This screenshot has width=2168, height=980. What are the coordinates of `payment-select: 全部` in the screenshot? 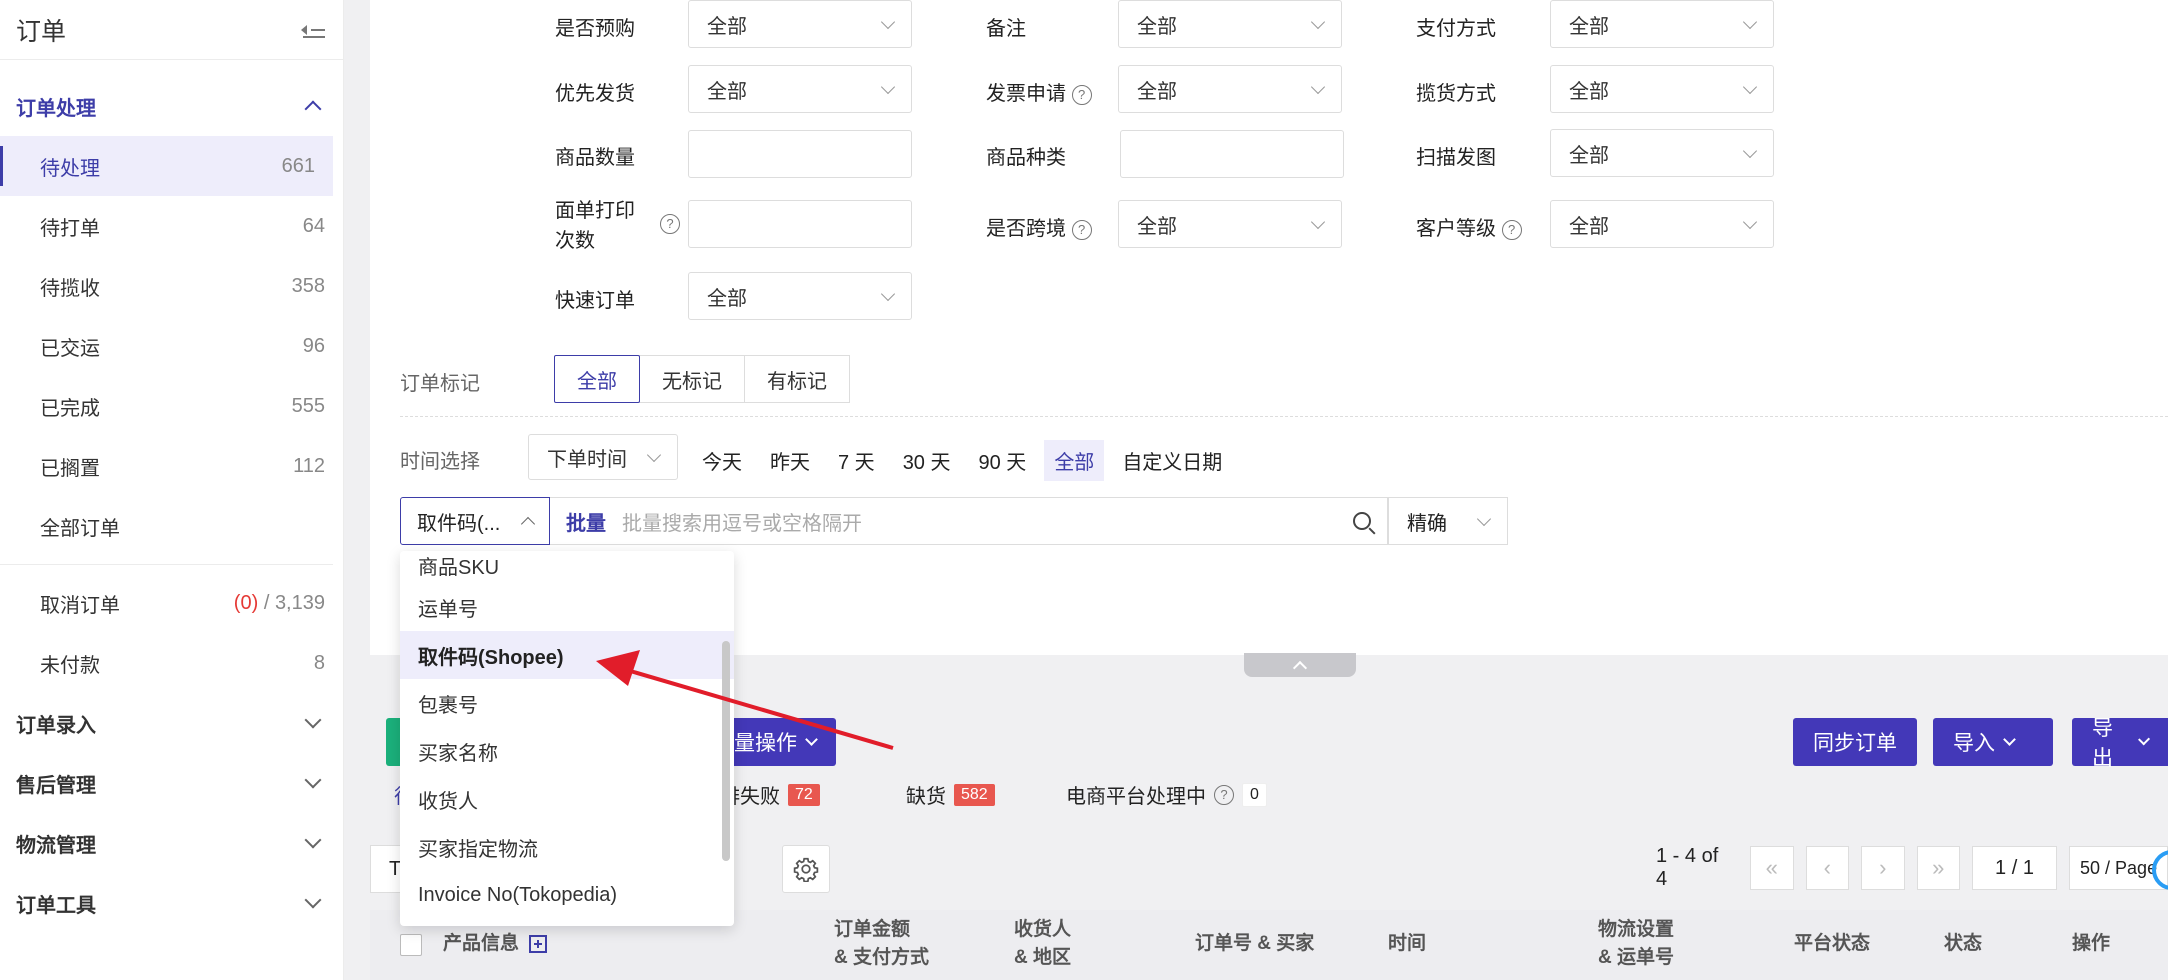 It's located at (1662, 24).